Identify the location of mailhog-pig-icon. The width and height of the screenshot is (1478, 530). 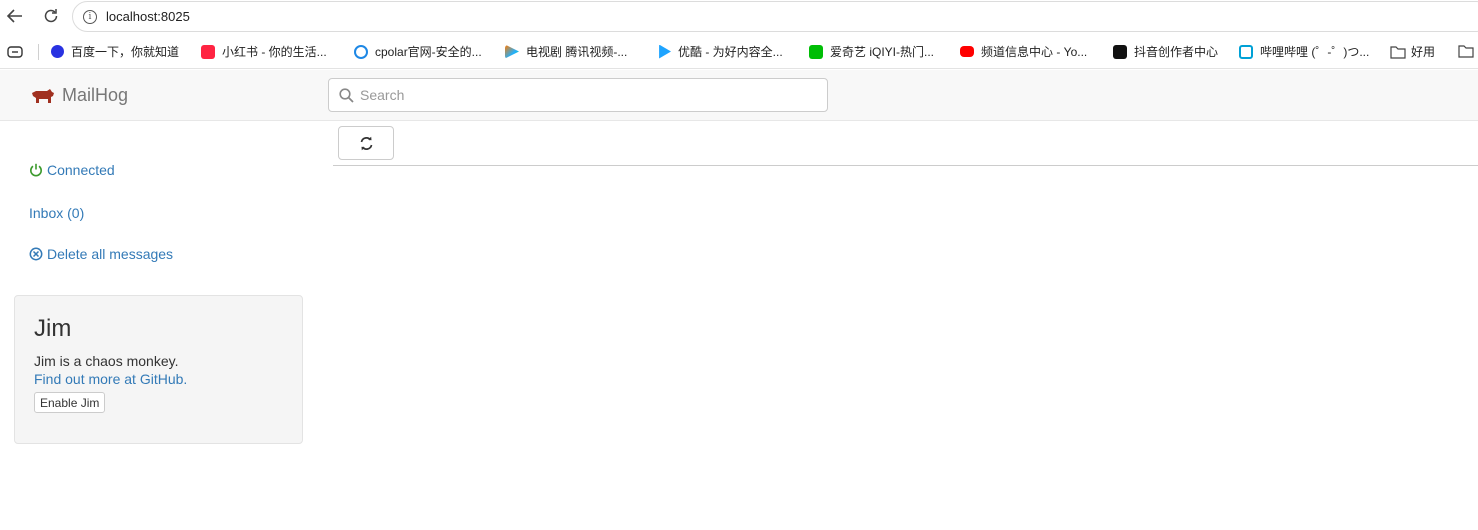
(43, 95).